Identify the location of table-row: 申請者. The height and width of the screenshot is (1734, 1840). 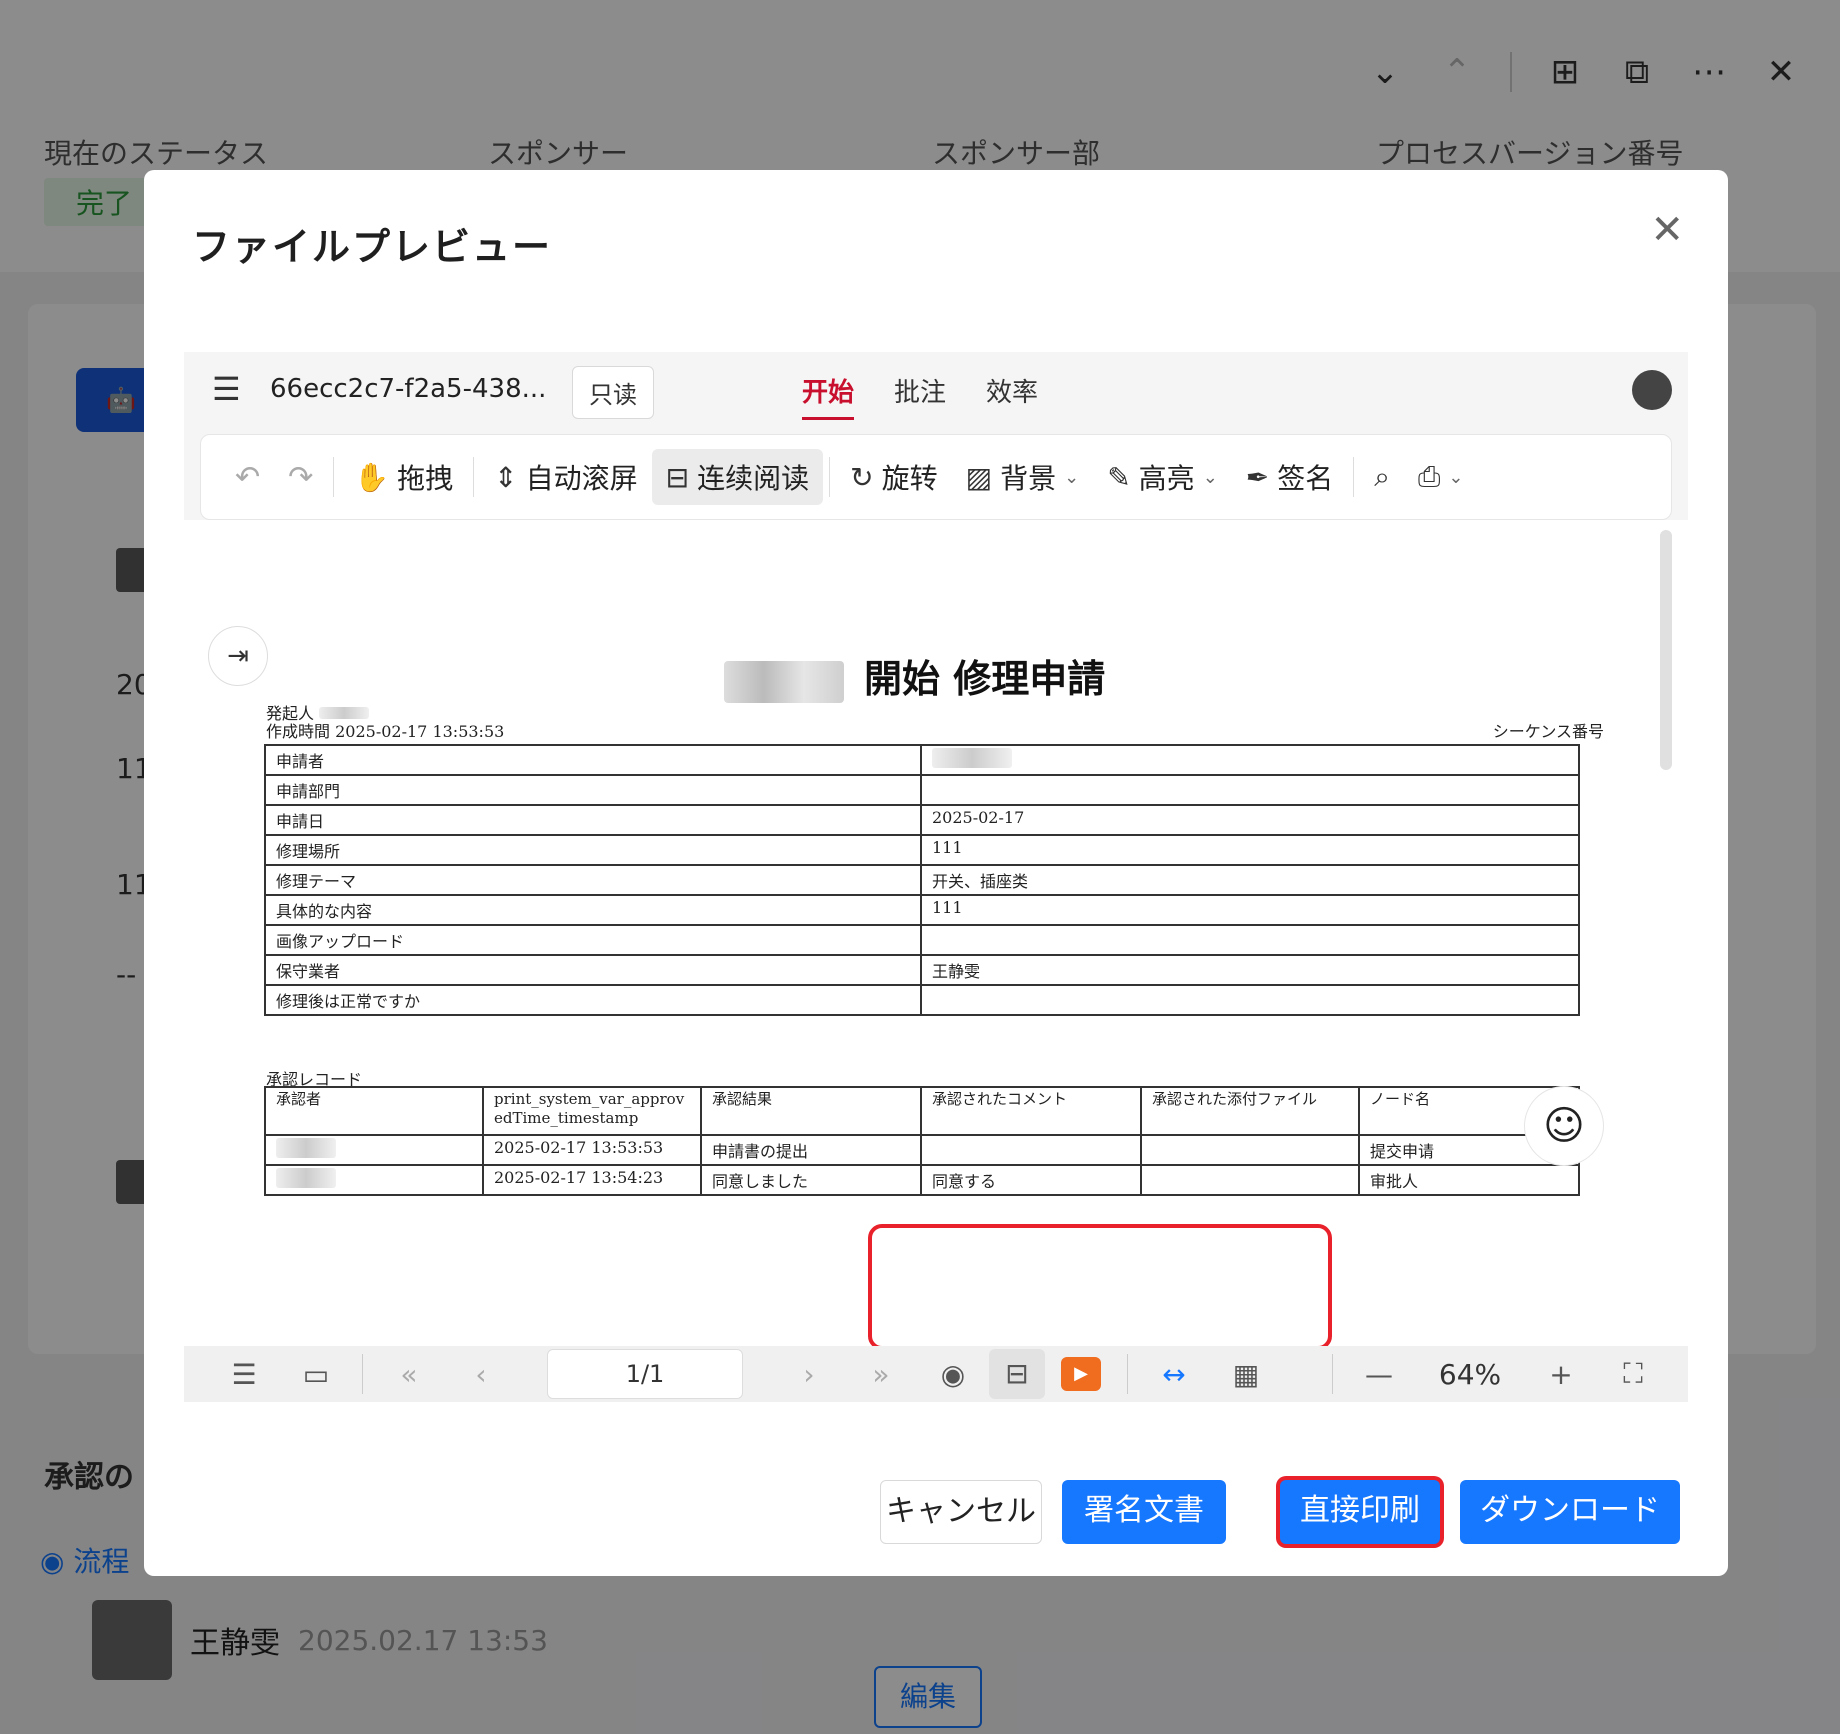
(922, 760).